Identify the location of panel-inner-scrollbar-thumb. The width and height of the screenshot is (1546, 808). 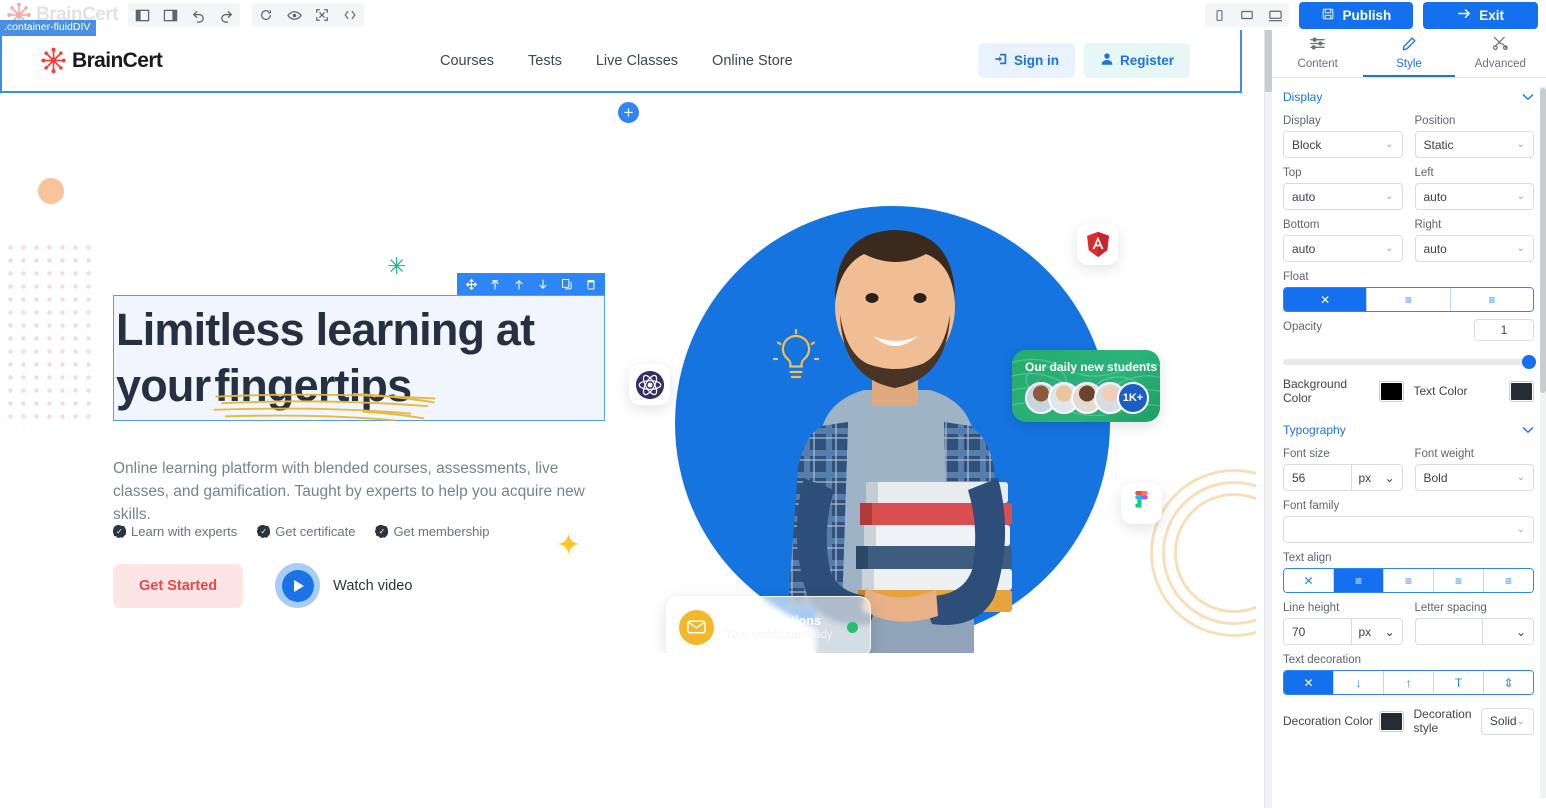
(1543, 240).